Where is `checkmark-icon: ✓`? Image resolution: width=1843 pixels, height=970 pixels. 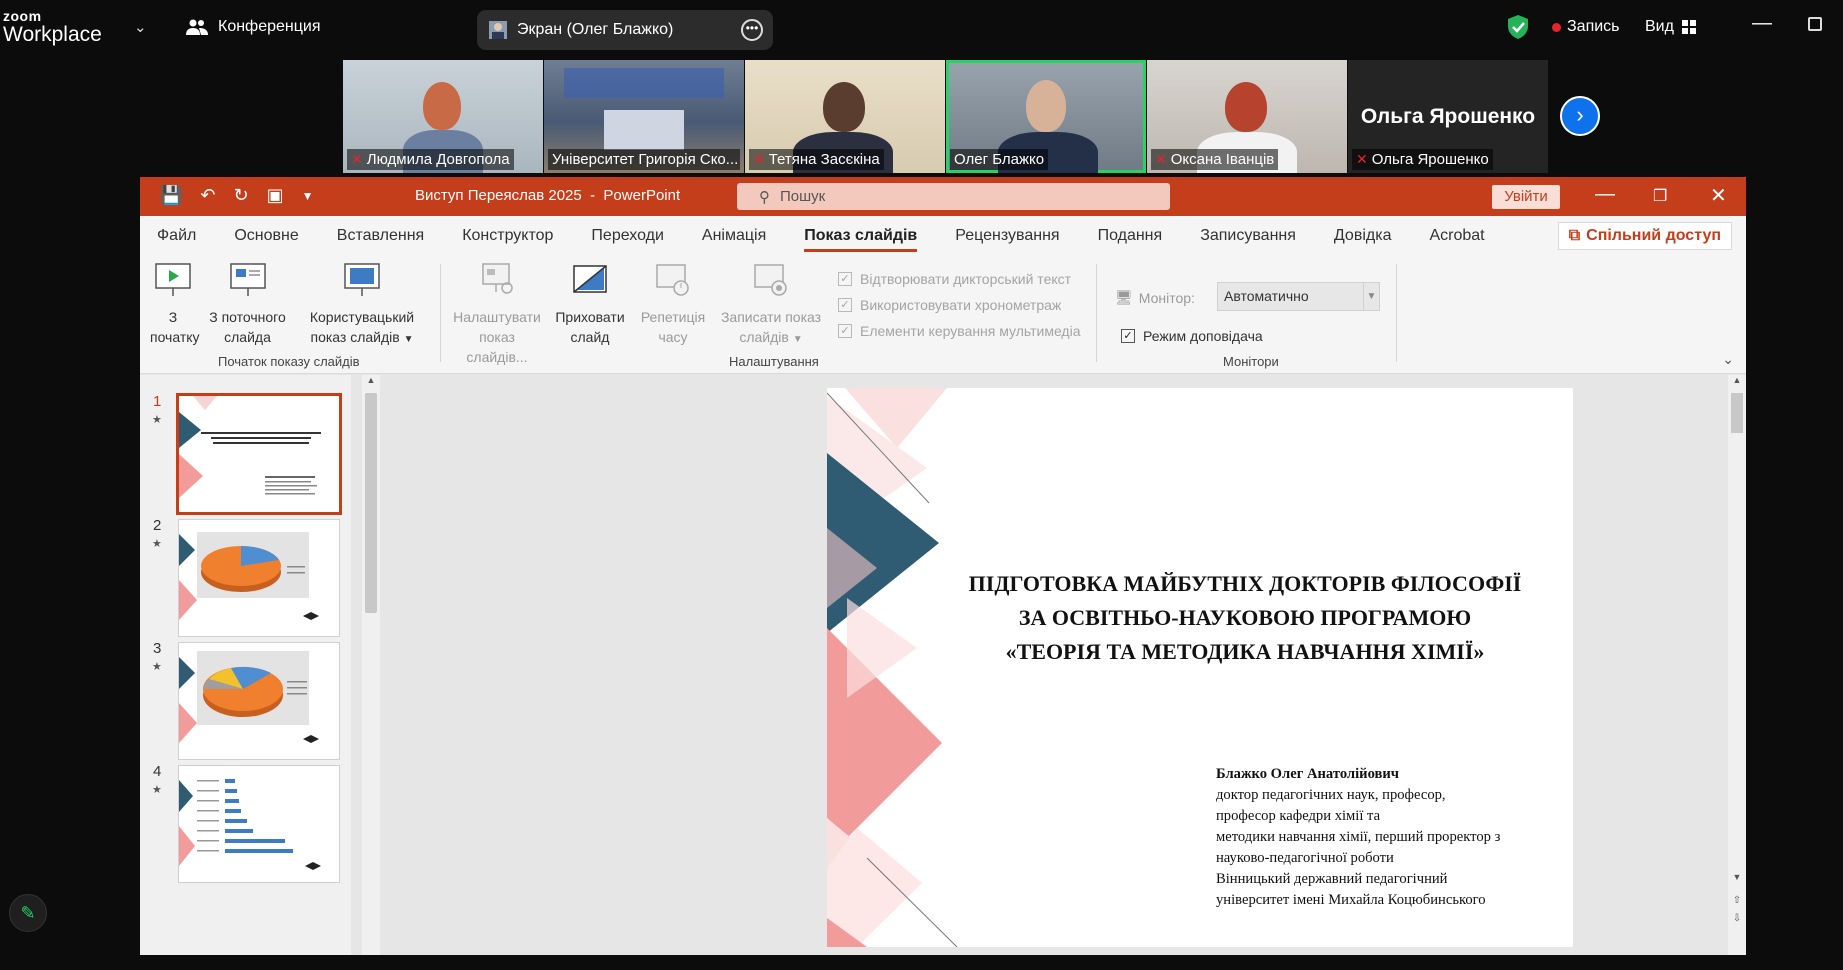
checkmark-icon: ✓ is located at coordinates (845, 279).